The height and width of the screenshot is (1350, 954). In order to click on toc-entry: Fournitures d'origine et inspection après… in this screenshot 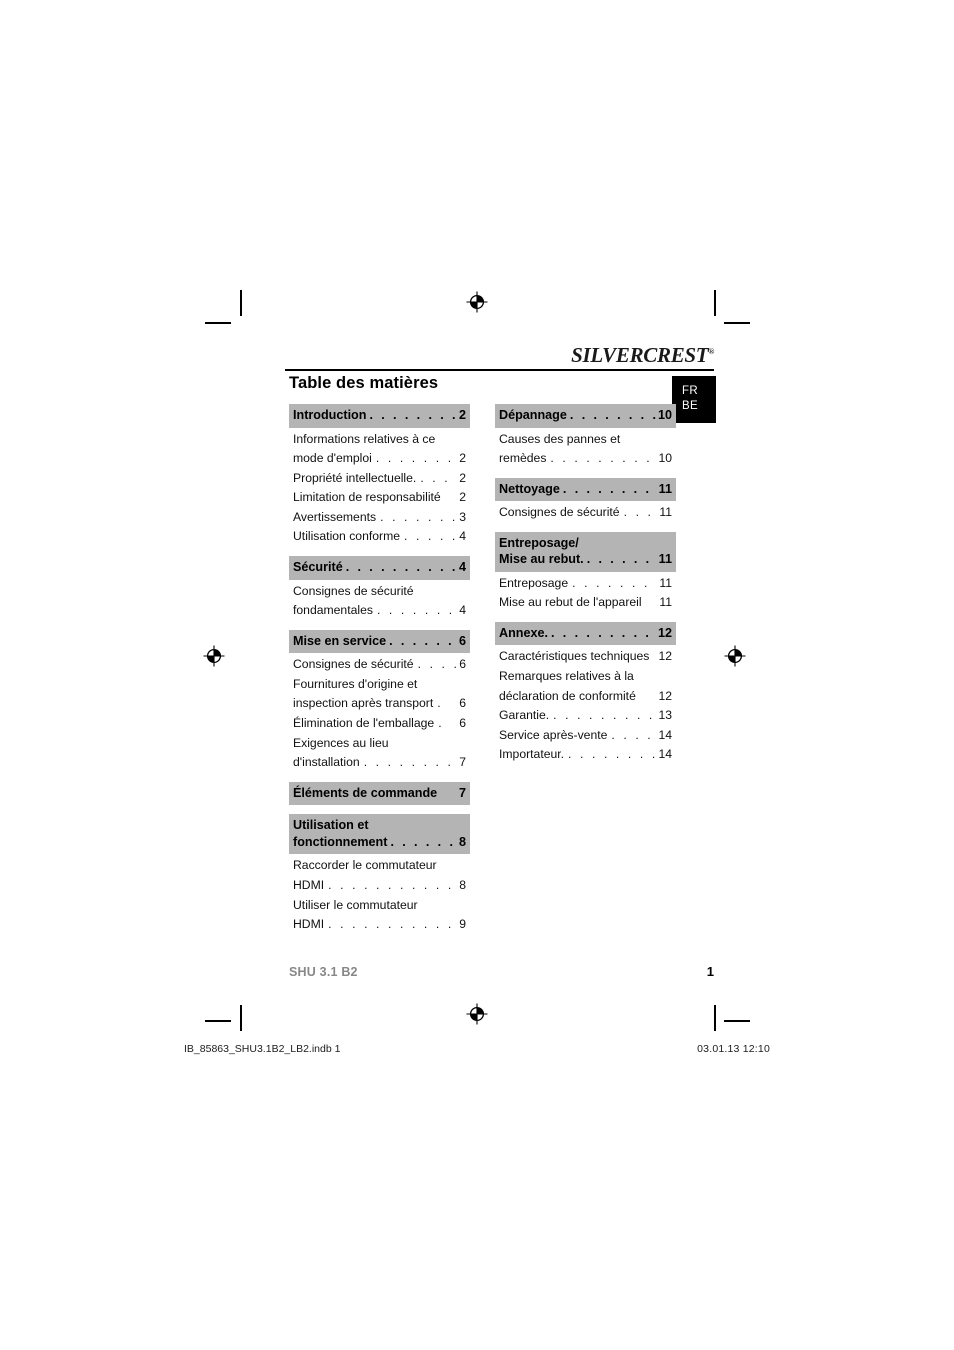, I will do `click(379, 694)`.